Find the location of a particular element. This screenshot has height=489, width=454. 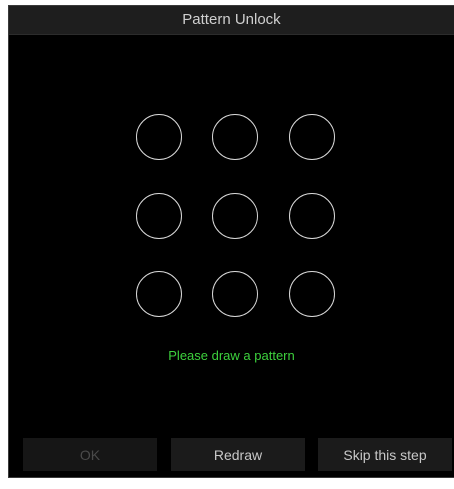

pattern-hint-text: Please draw a pattern is located at coordinates (231, 355).